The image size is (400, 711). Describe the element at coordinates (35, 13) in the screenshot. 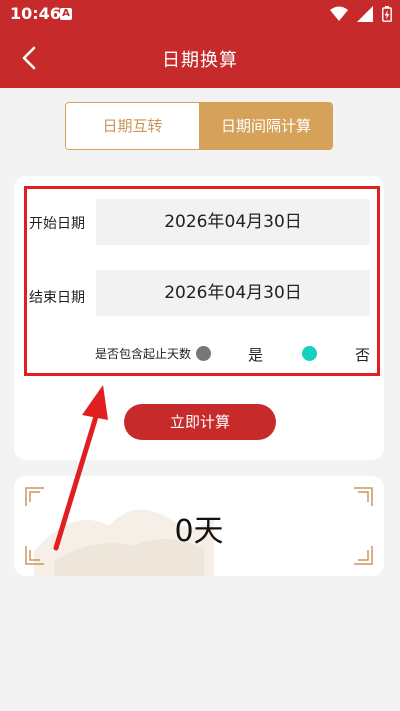

I see `status-time: 10:46` at that location.